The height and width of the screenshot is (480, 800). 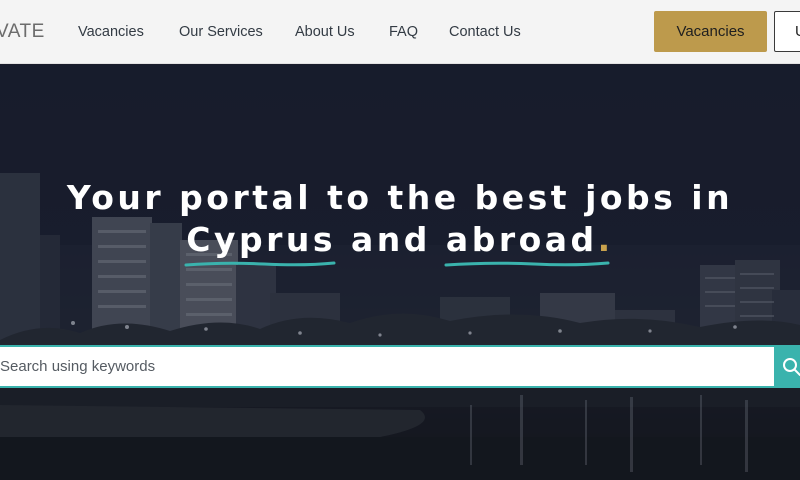 What do you see at coordinates (400, 197) in the screenshot?
I see `headline-line-1: Your portal to the best jobs in` at bounding box center [400, 197].